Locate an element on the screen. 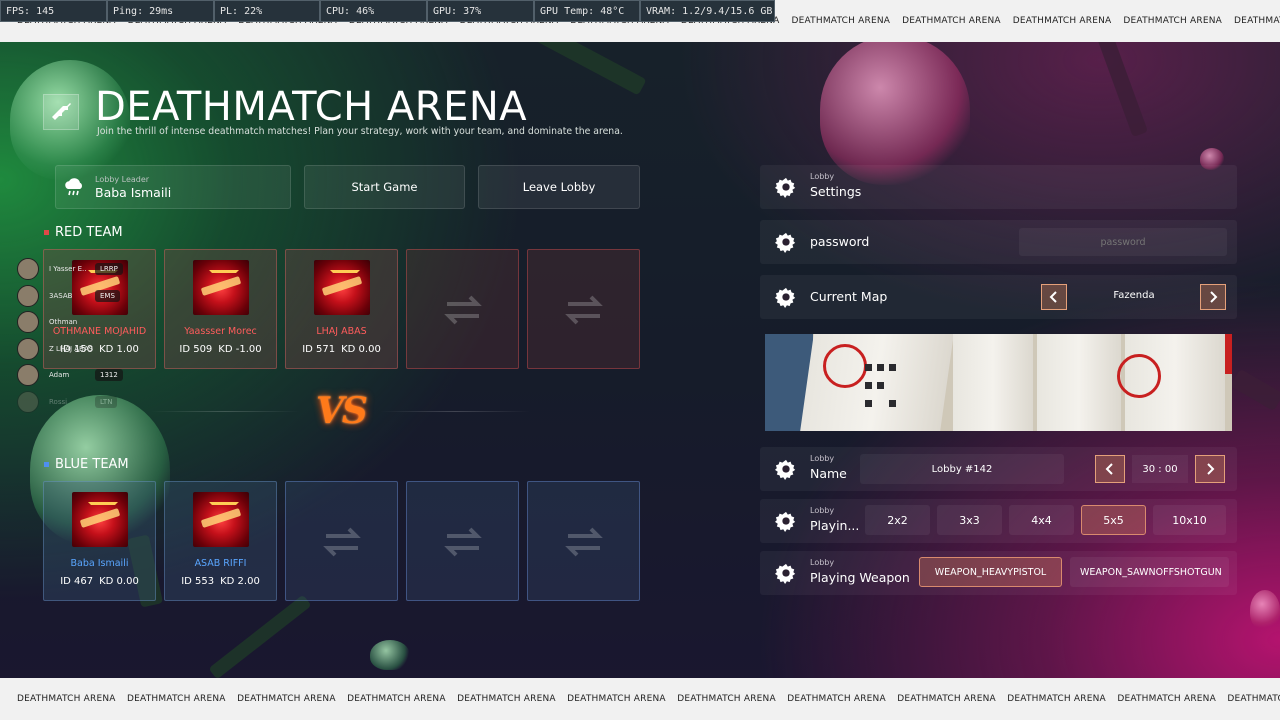 The width and height of the screenshot is (1280, 720). lobby-name-field: Lobby #142 is located at coordinates (962, 469).